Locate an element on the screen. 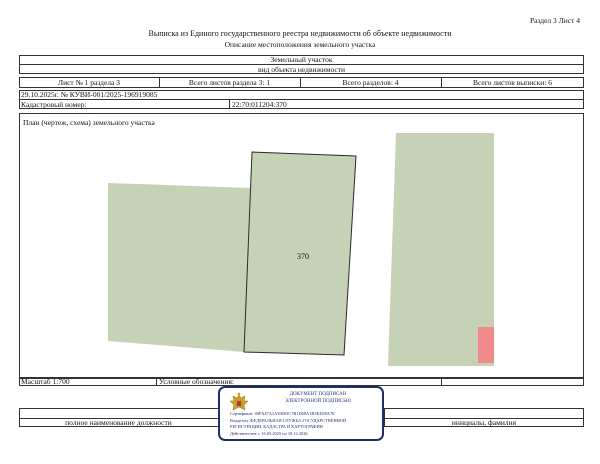 Image resolution: width=600 pixels, height=464 pixels. scale-row is located at coordinates (301, 381).